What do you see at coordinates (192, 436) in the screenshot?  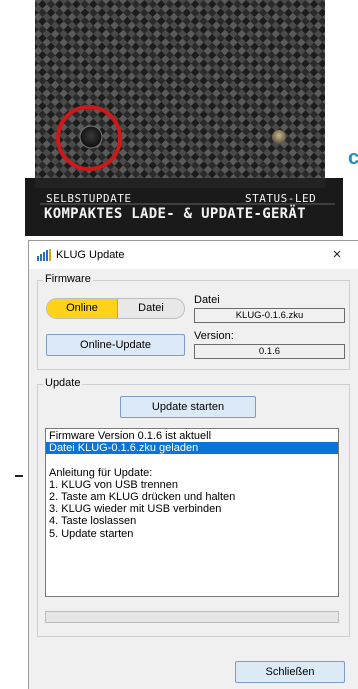 I see `log-line: Firmware Version 0.1.6 ist aktuell` at bounding box center [192, 436].